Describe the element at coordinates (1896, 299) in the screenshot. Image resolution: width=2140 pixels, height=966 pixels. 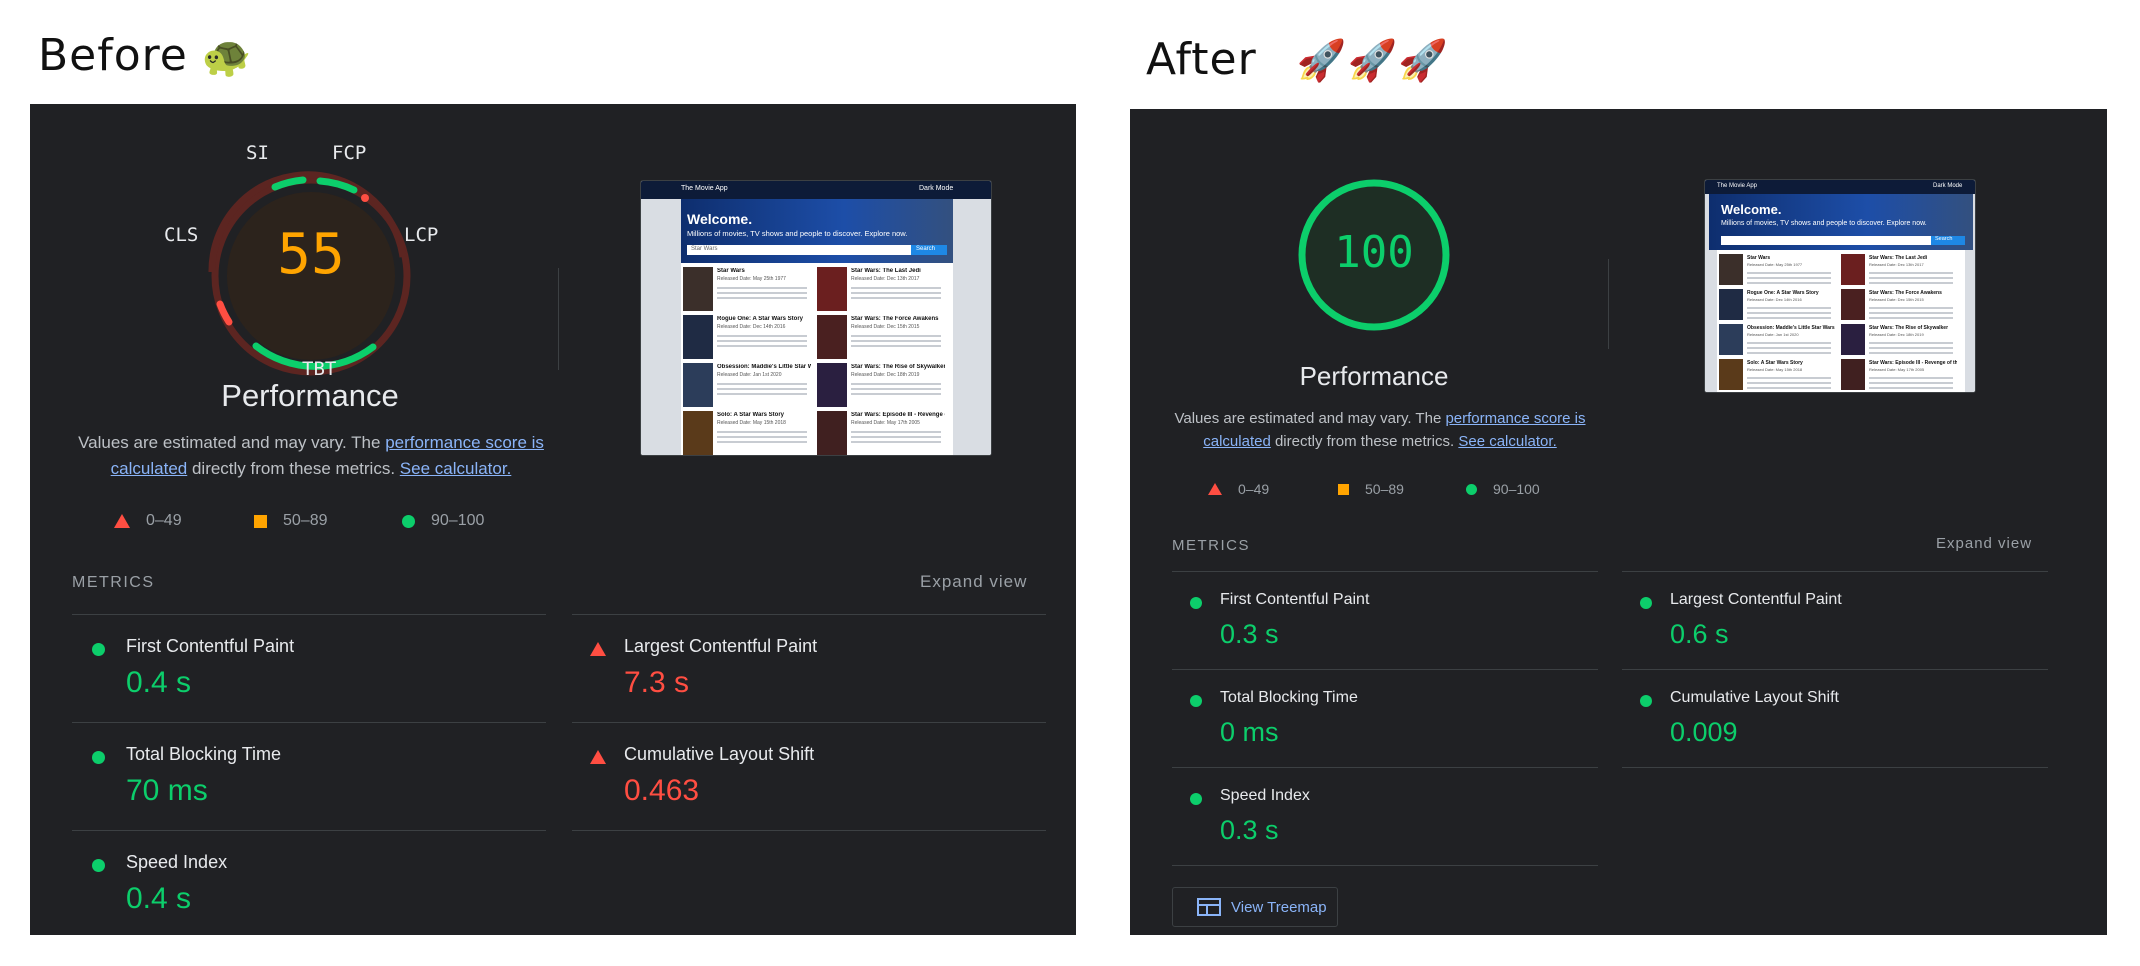
I see `screenshot-movie-date: Released Date: Dec 15th 2015` at that location.